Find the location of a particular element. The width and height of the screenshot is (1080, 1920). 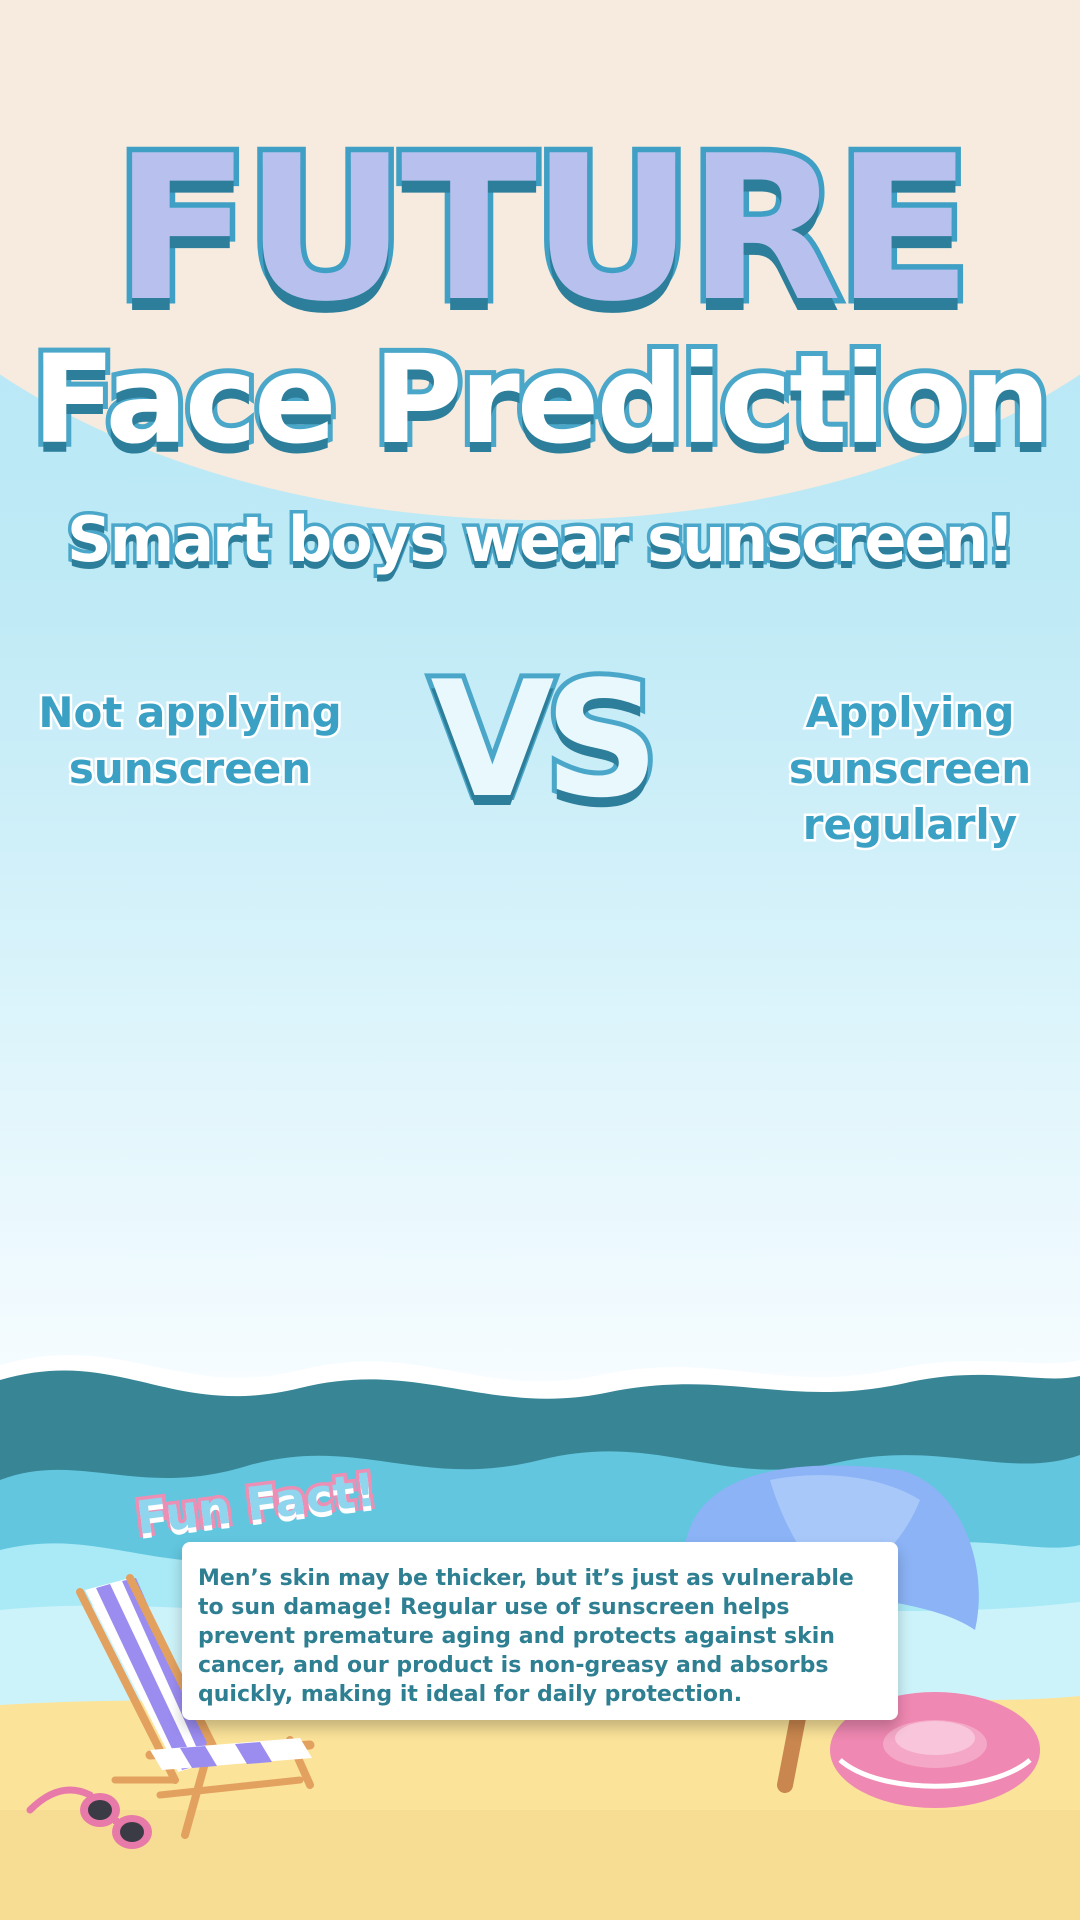

vs-label: VS is located at coordinates (544, 739).